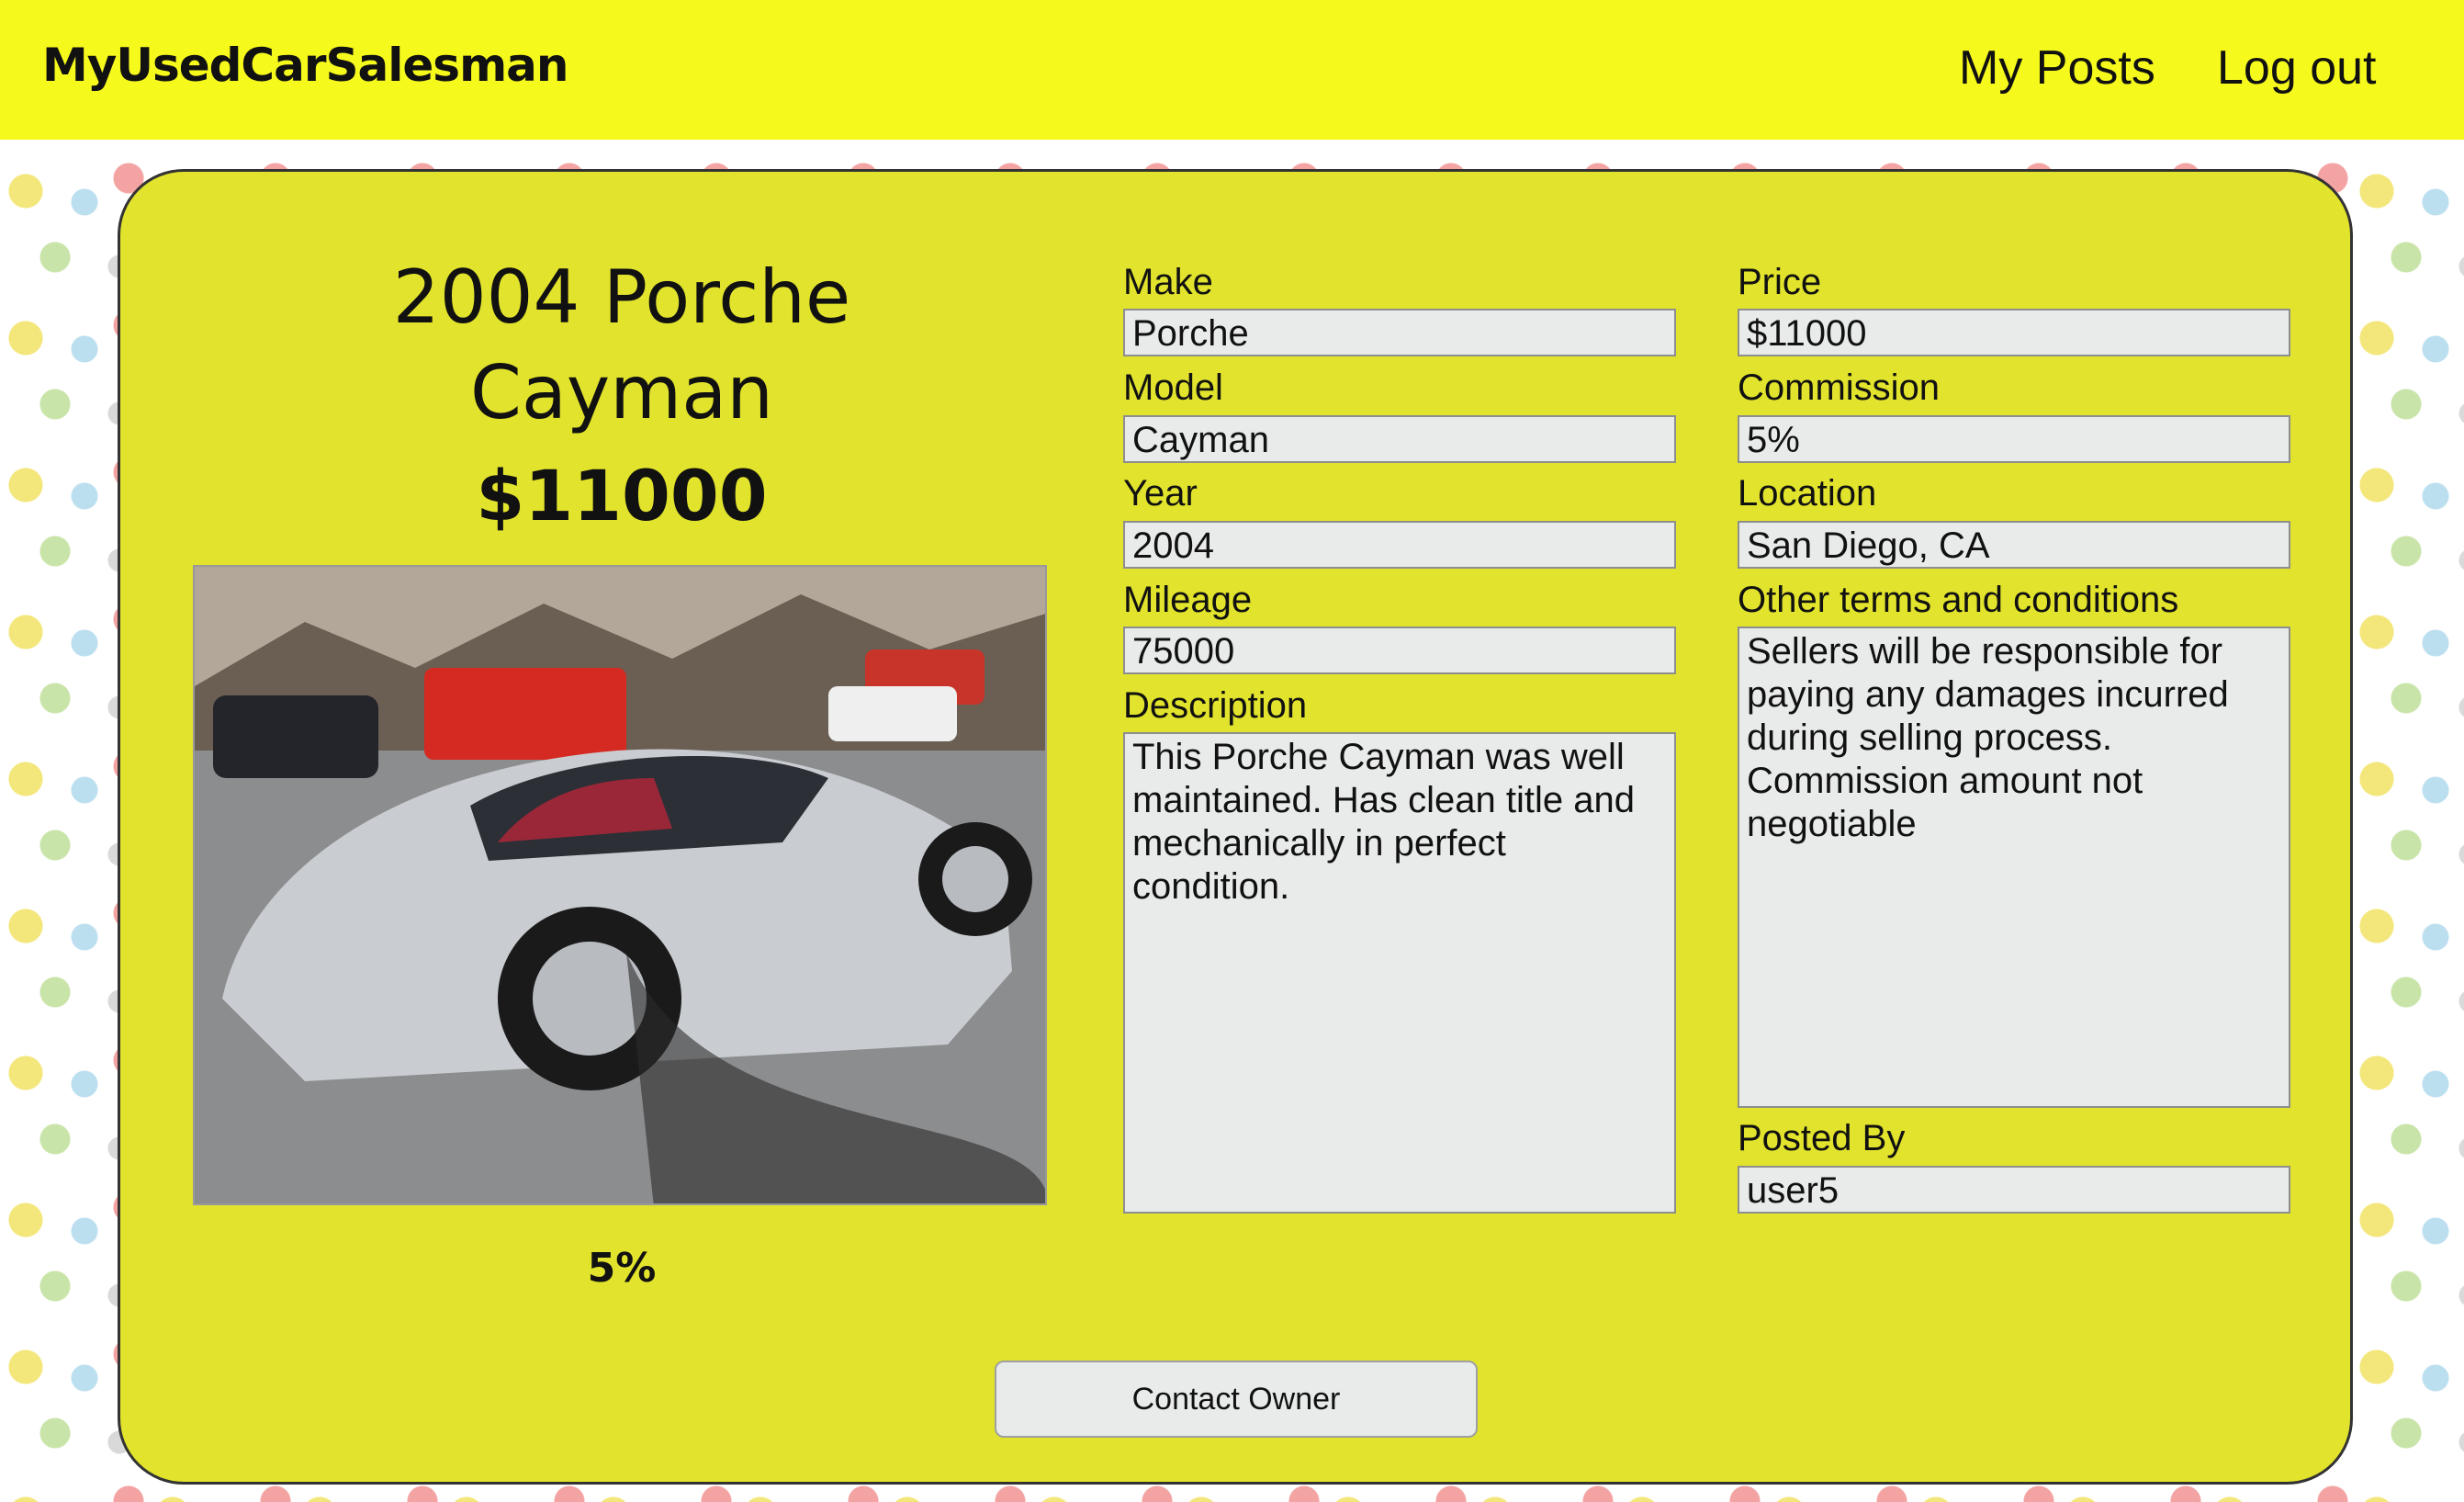  I want to click on listing-commission: 5%, so click(622, 1268).